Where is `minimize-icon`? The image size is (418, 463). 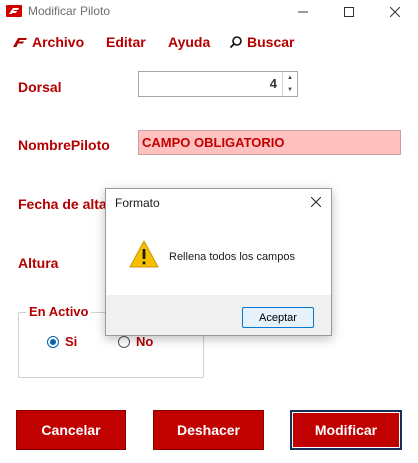
minimize-icon is located at coordinates (303, 12).